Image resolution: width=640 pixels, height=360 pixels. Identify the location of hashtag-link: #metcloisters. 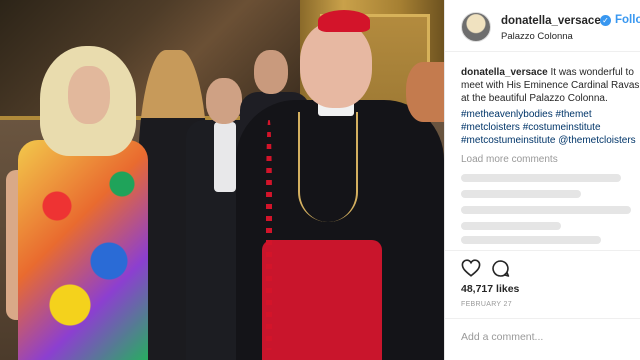
(490, 127).